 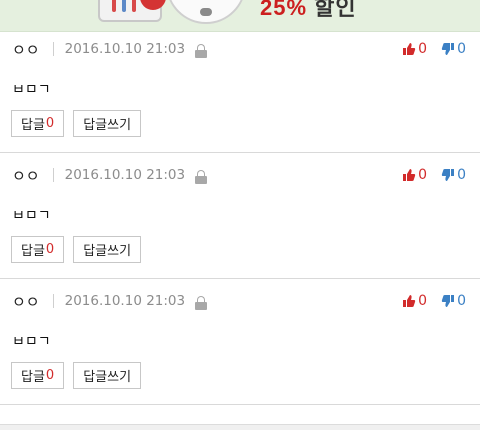 What do you see at coordinates (284, 10) in the screenshot?
I see `banner-discount: 25%` at bounding box center [284, 10].